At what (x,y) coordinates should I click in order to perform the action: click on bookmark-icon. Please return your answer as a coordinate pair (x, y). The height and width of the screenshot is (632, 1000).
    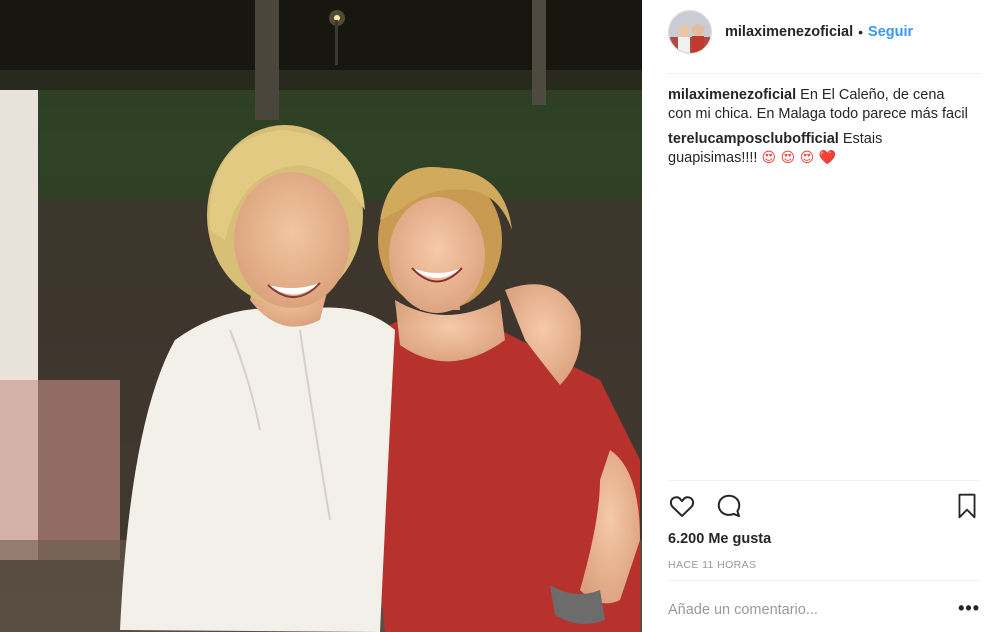
    Looking at the image, I should click on (967, 508).